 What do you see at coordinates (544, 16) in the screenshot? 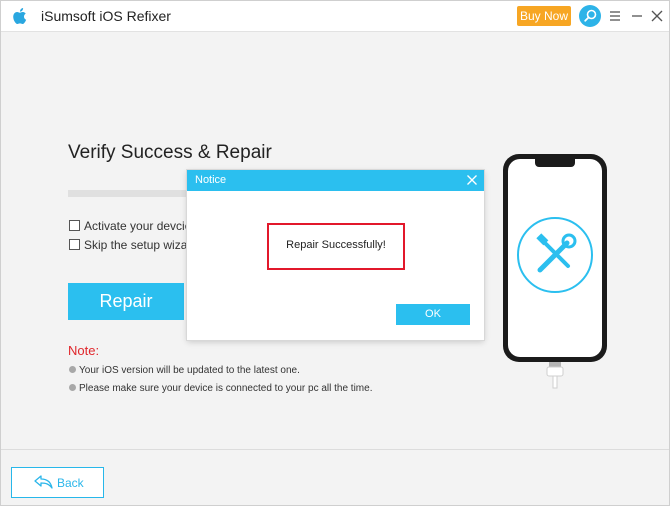
I see `buy-now-button: Buy Now` at bounding box center [544, 16].